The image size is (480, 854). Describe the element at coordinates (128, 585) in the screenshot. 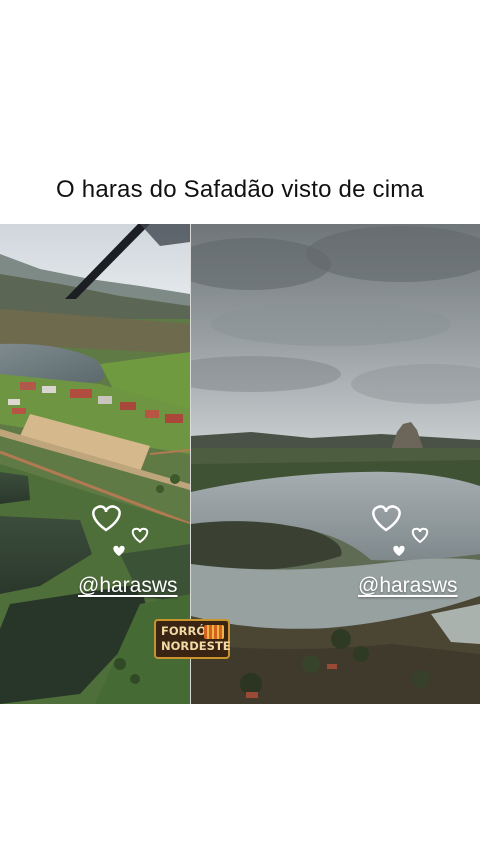

I see `watermark-handle-left: @harasws` at that location.